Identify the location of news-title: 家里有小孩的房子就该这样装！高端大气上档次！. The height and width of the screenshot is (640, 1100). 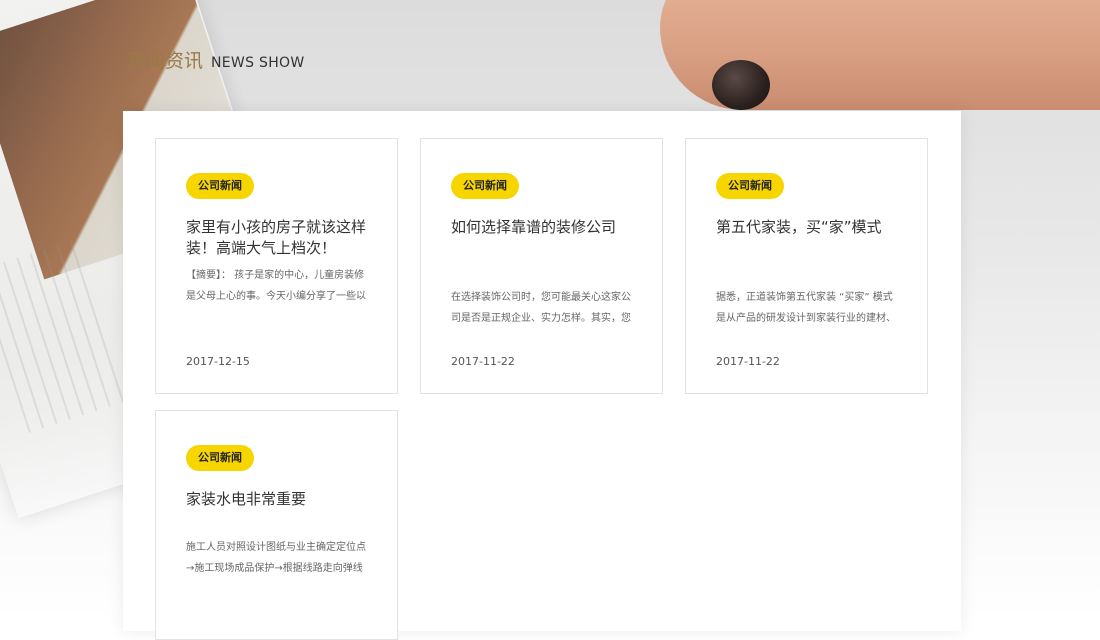
(281, 238).